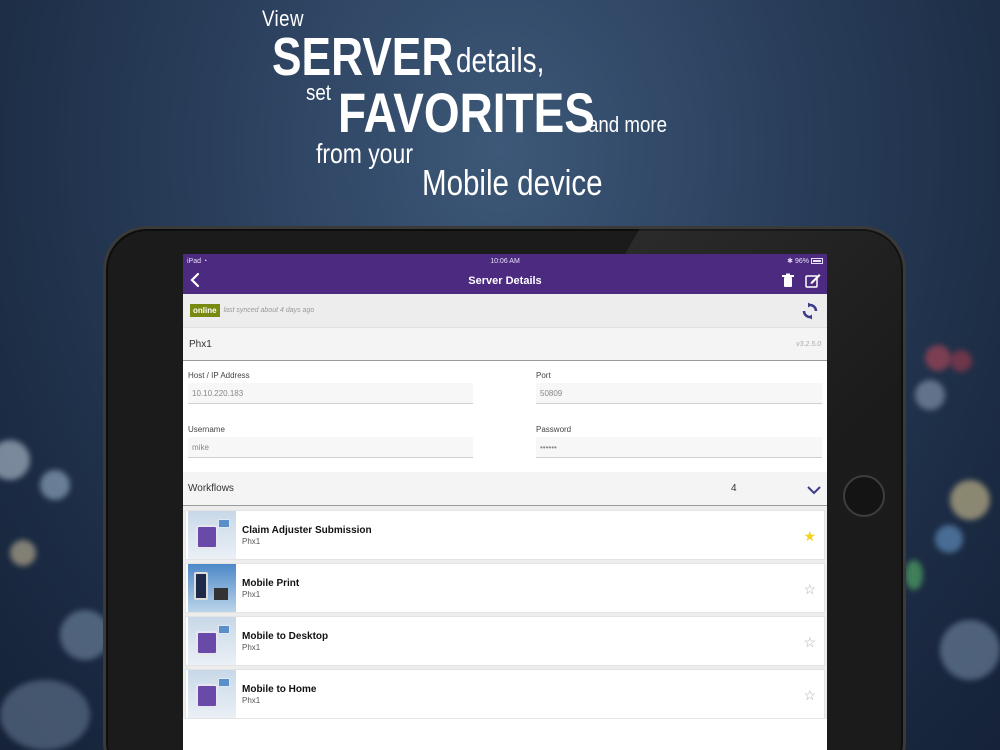 This screenshot has height=750, width=1000. Describe the element at coordinates (554, 429) in the screenshot. I see `password-label: Password` at that location.